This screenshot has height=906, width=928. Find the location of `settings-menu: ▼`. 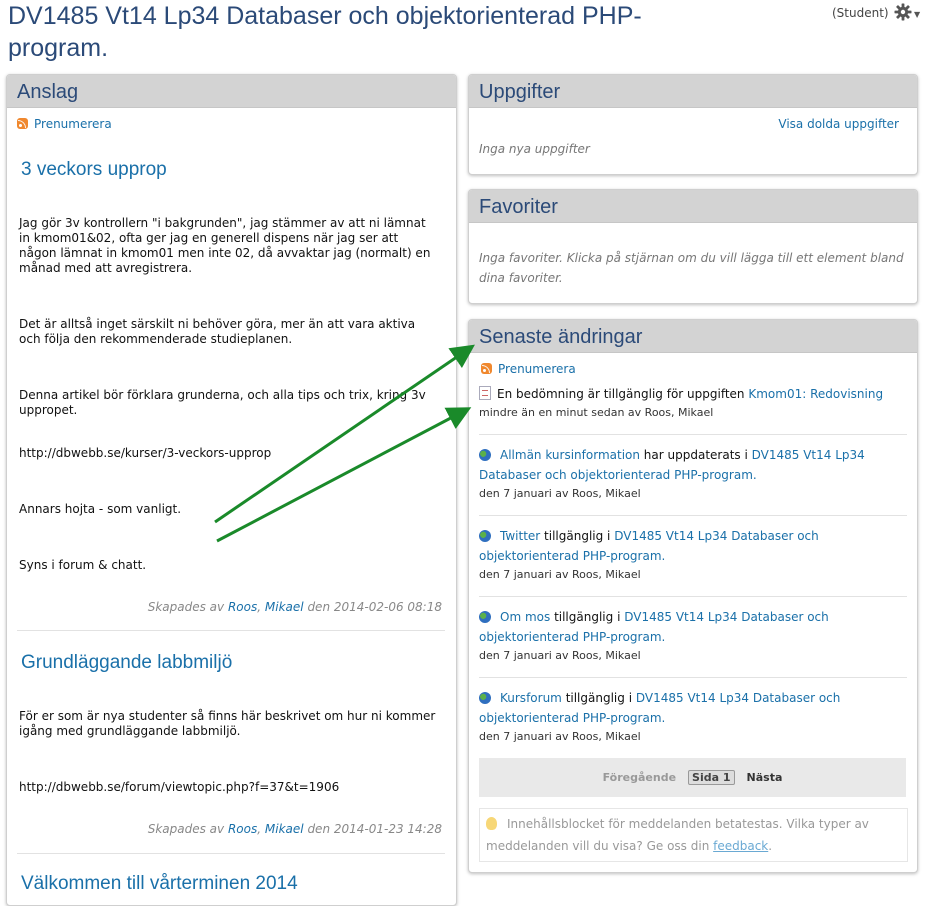

settings-menu: ▼ is located at coordinates (909, 14).